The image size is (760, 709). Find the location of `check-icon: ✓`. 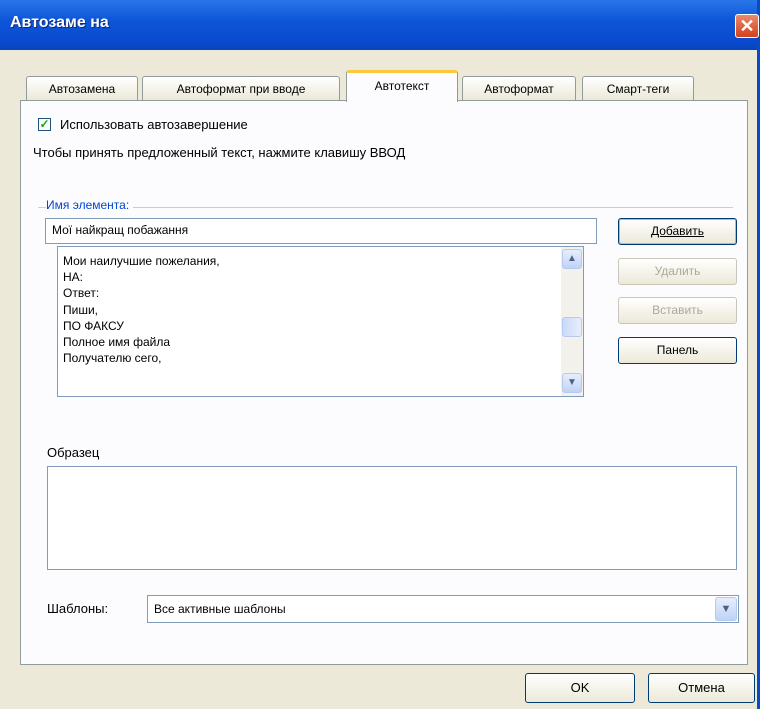

check-icon: ✓ is located at coordinates (44, 124).